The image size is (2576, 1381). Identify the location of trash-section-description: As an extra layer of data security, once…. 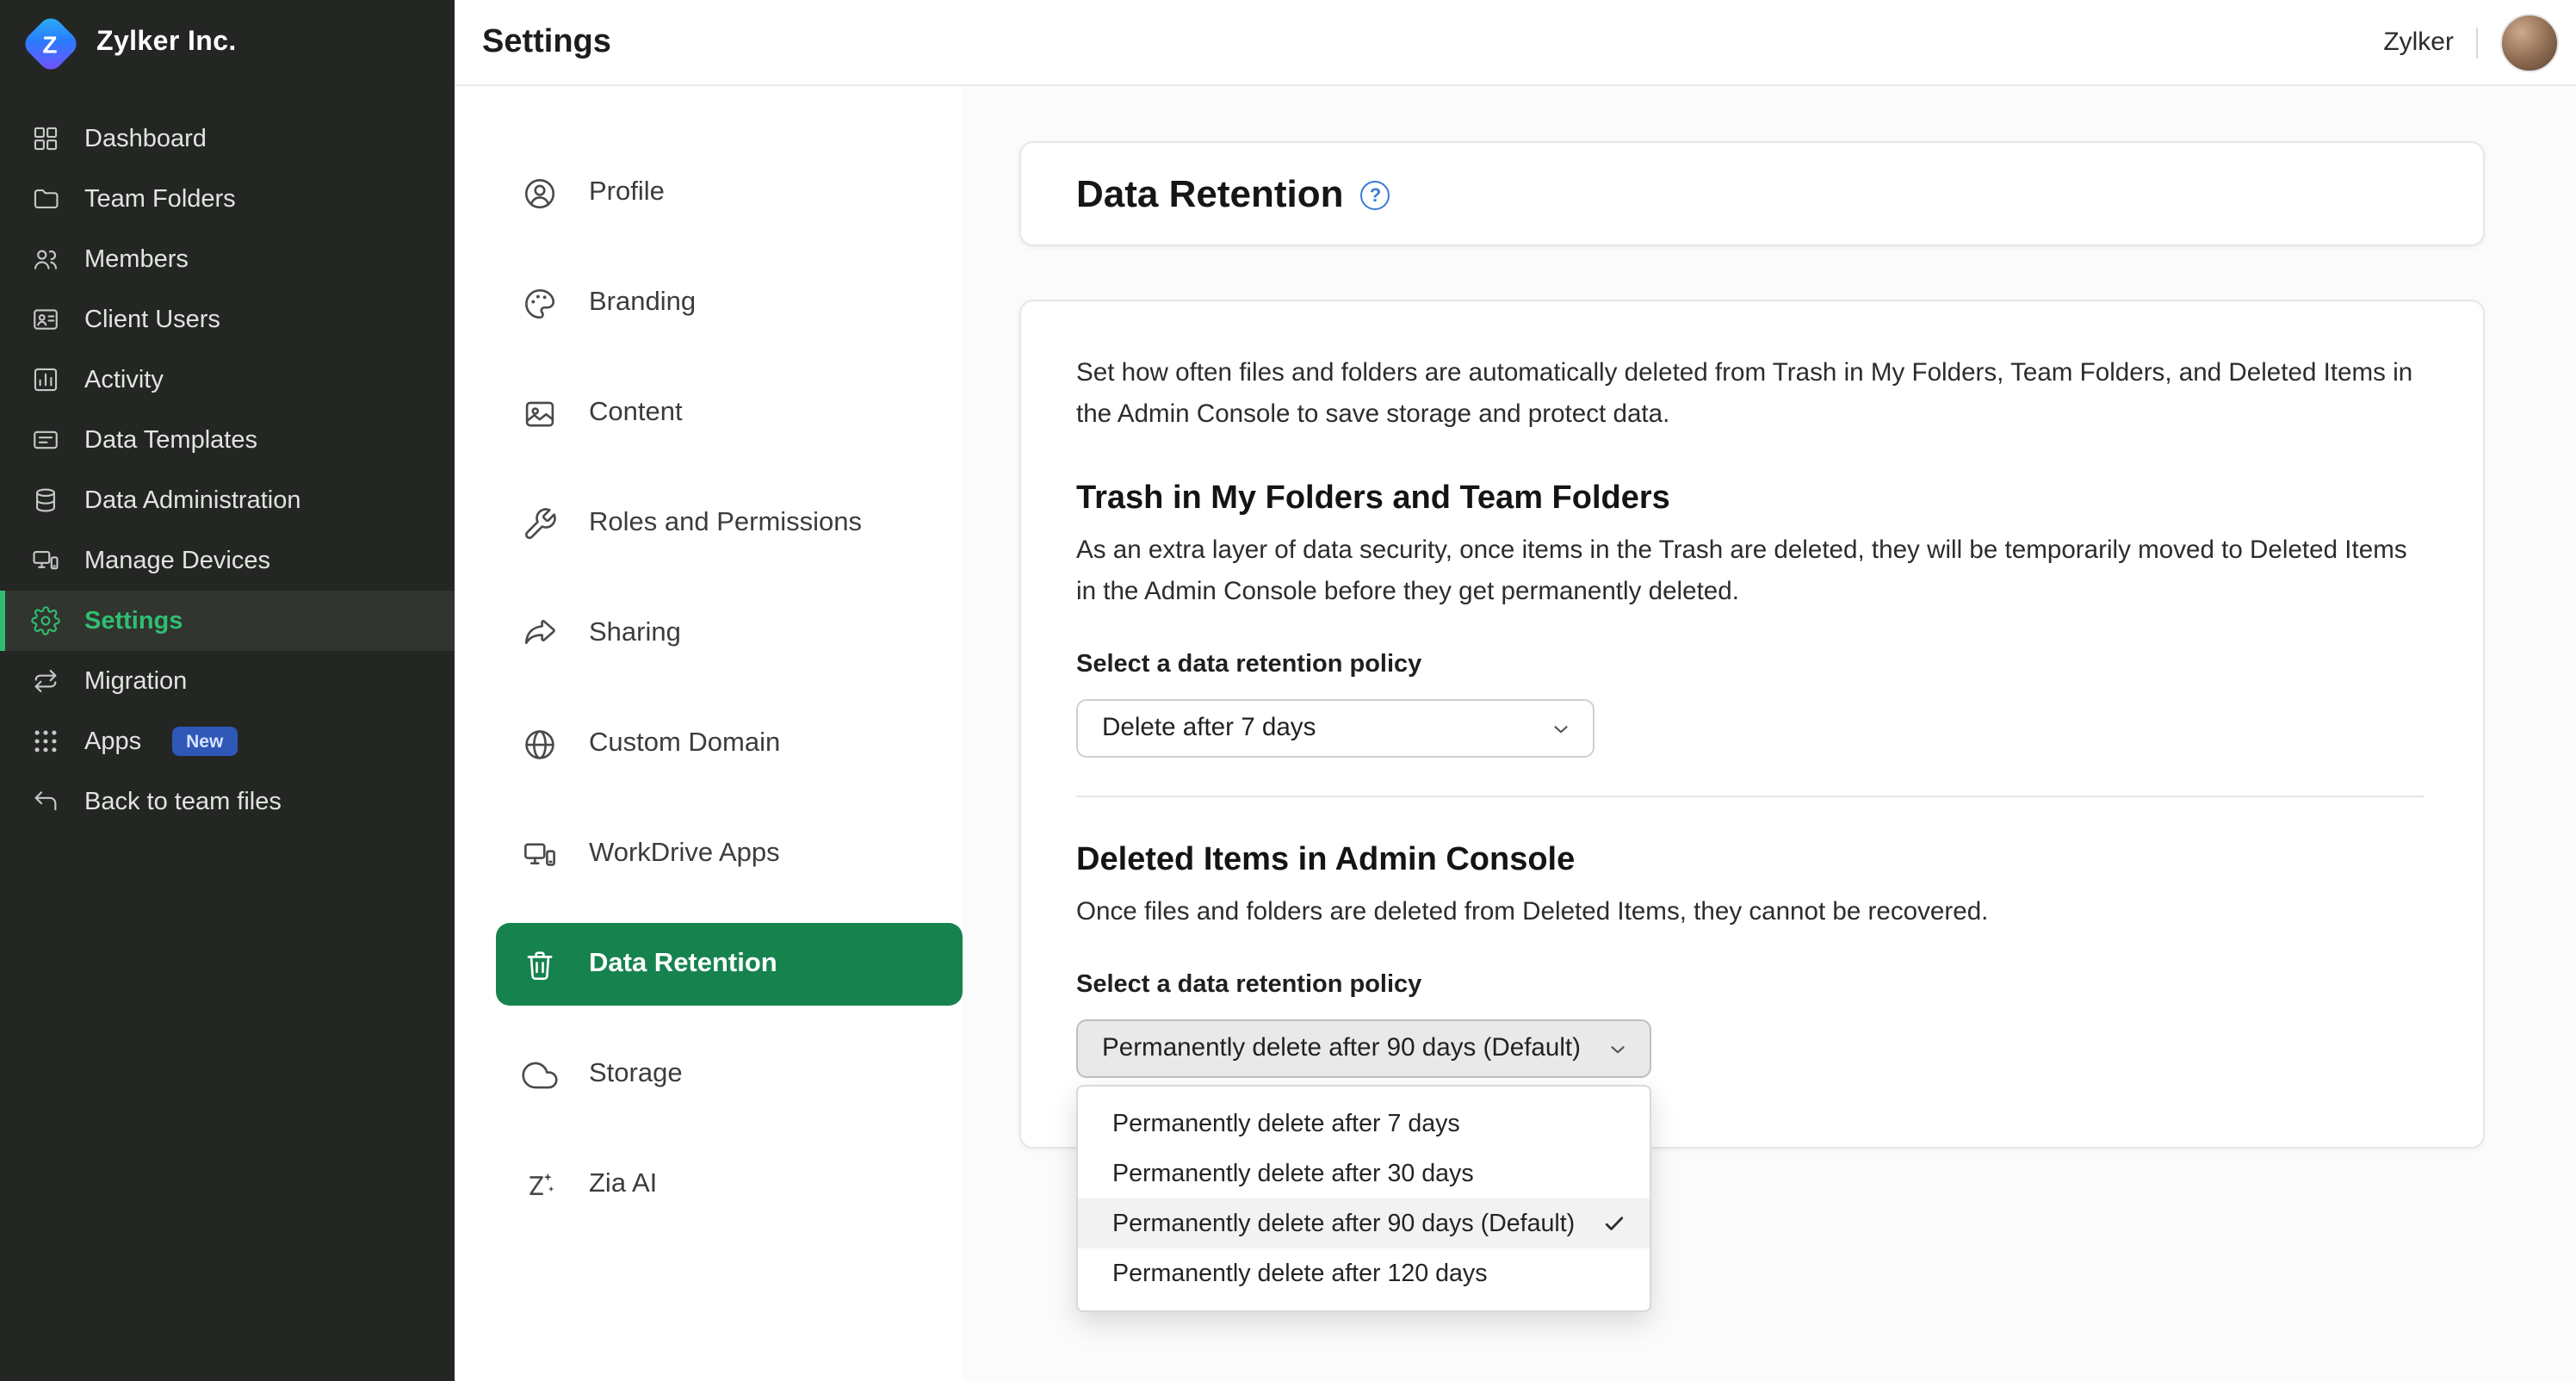
(1741, 571).